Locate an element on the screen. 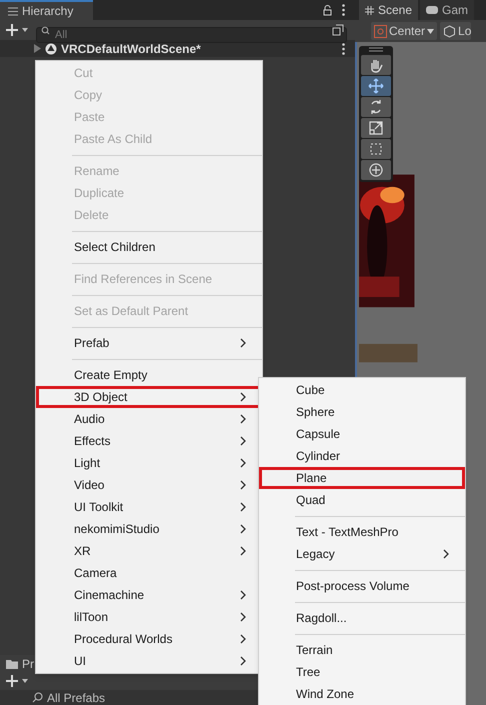 This screenshot has height=705, width=486. menu-item: Capsule is located at coordinates (362, 434).